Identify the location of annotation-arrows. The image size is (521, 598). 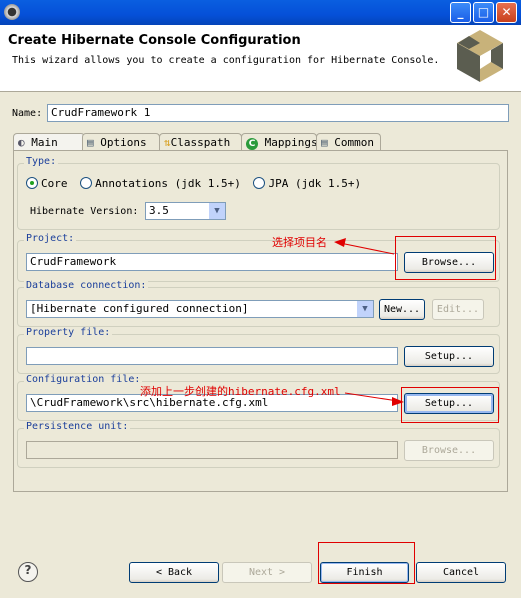
(369, 322).